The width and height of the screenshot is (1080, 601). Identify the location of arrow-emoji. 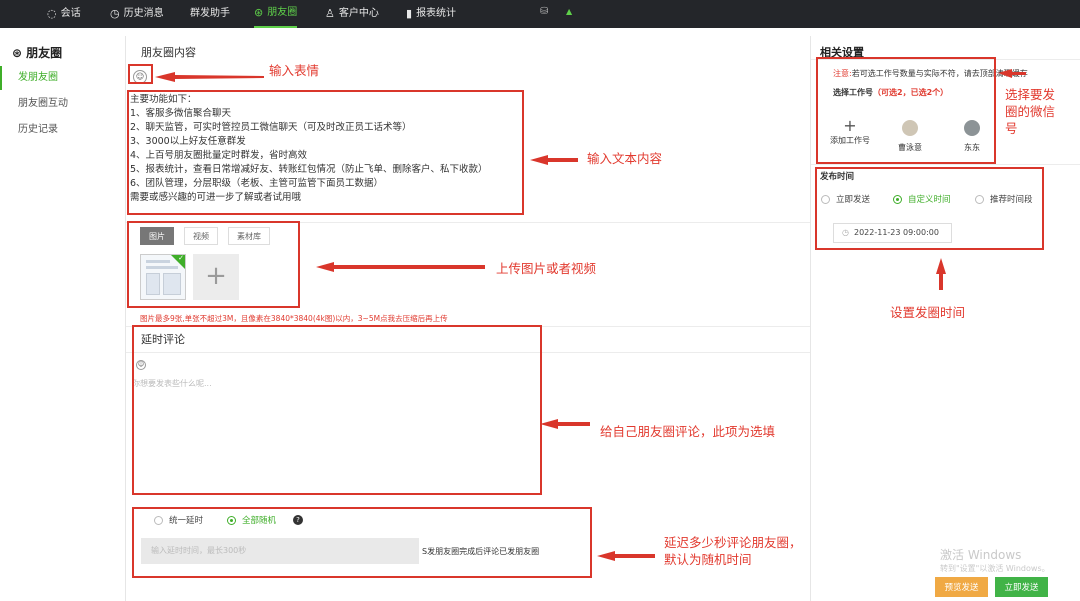
(209, 77).